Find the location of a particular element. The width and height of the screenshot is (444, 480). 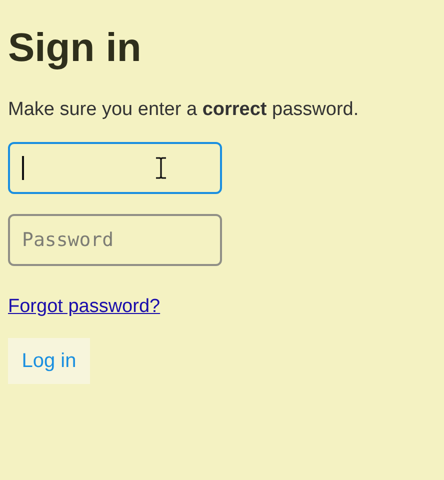

forgot-password-link: Forgot password? is located at coordinates (84, 307).